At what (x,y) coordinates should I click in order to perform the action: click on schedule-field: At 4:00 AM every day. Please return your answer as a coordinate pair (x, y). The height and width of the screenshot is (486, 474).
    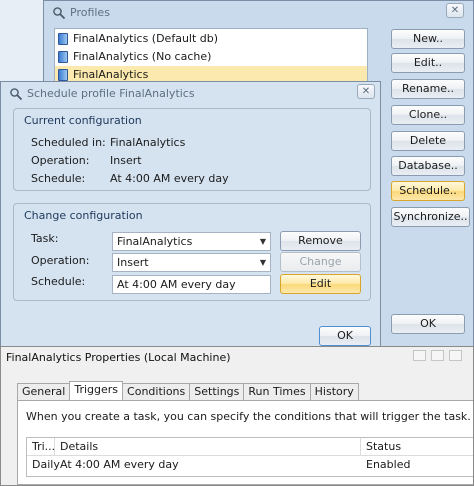
    Looking at the image, I should click on (191, 284).